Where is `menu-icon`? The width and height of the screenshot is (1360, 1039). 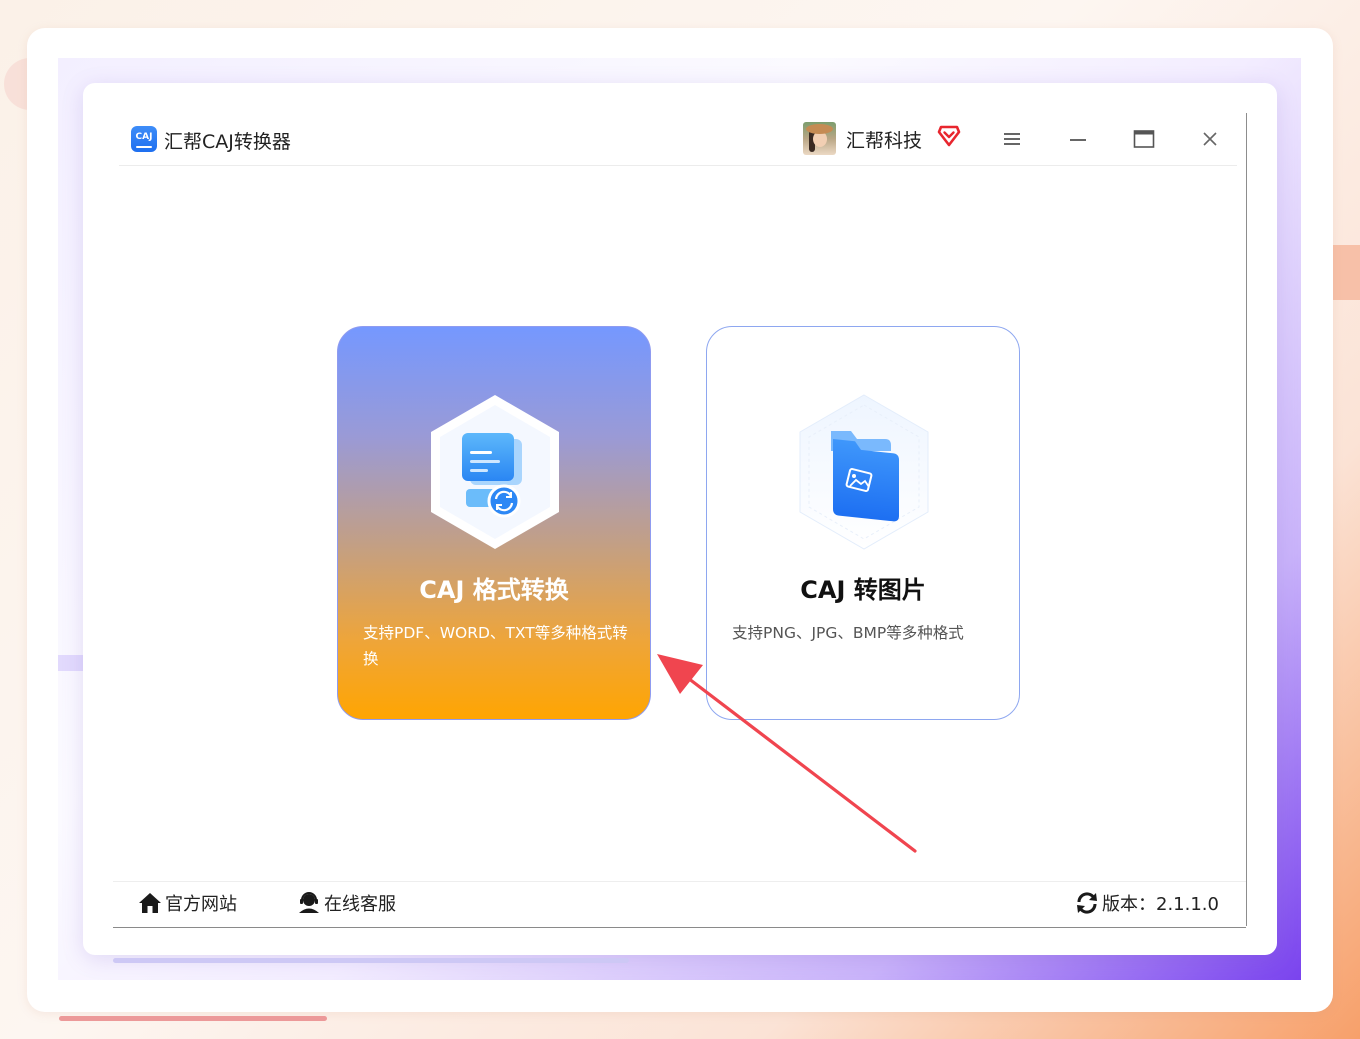 menu-icon is located at coordinates (1012, 139).